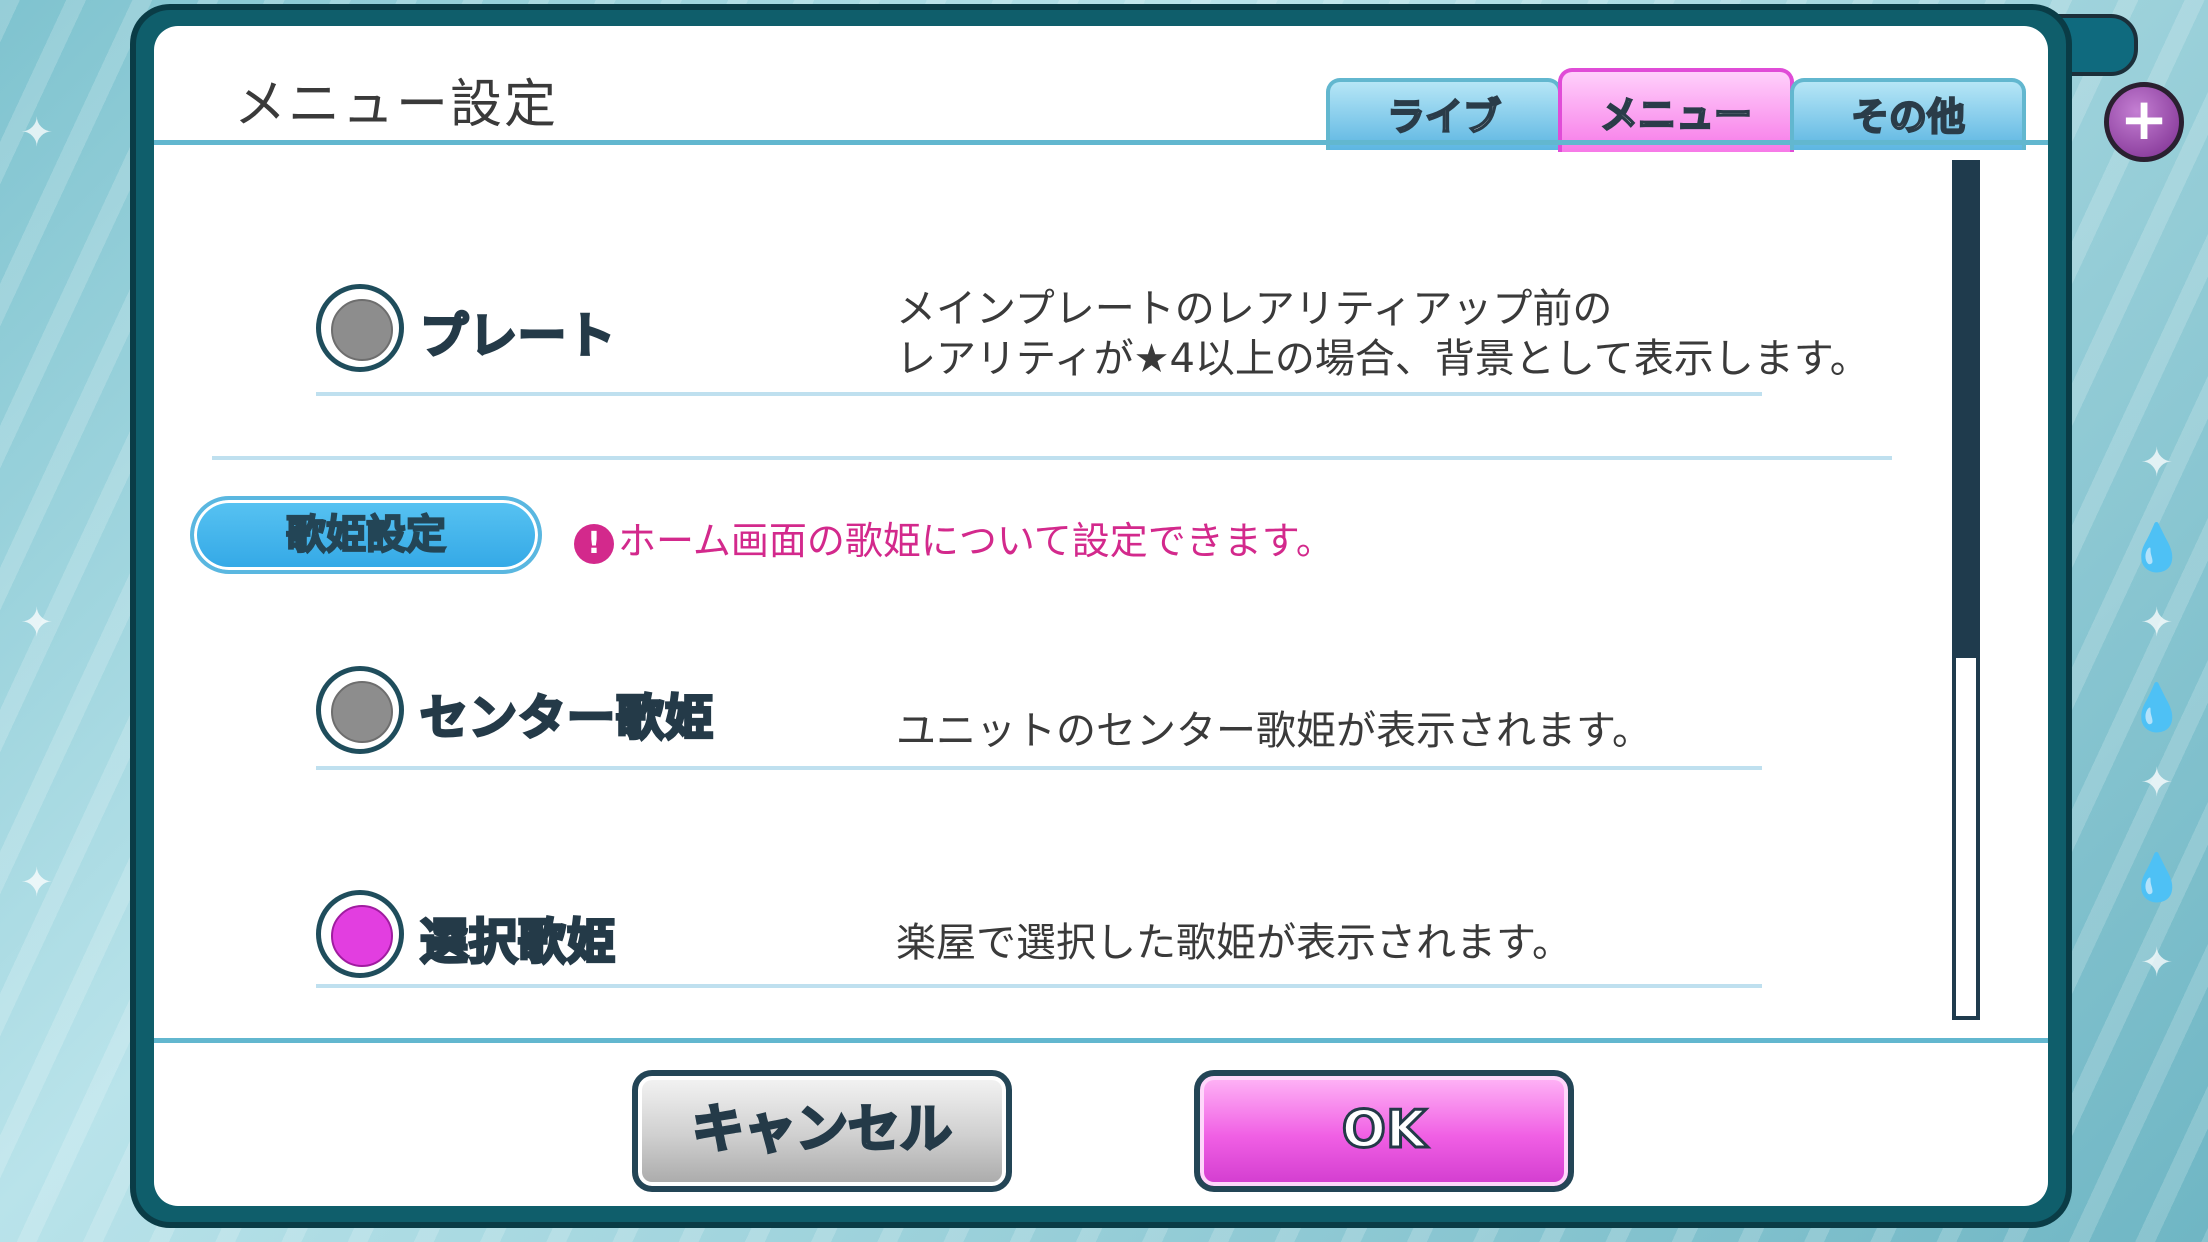 This screenshot has height=1242, width=2208. I want to click on section-notice-text: ホーム画面の歌姫について設定できます。, so click(976, 541).